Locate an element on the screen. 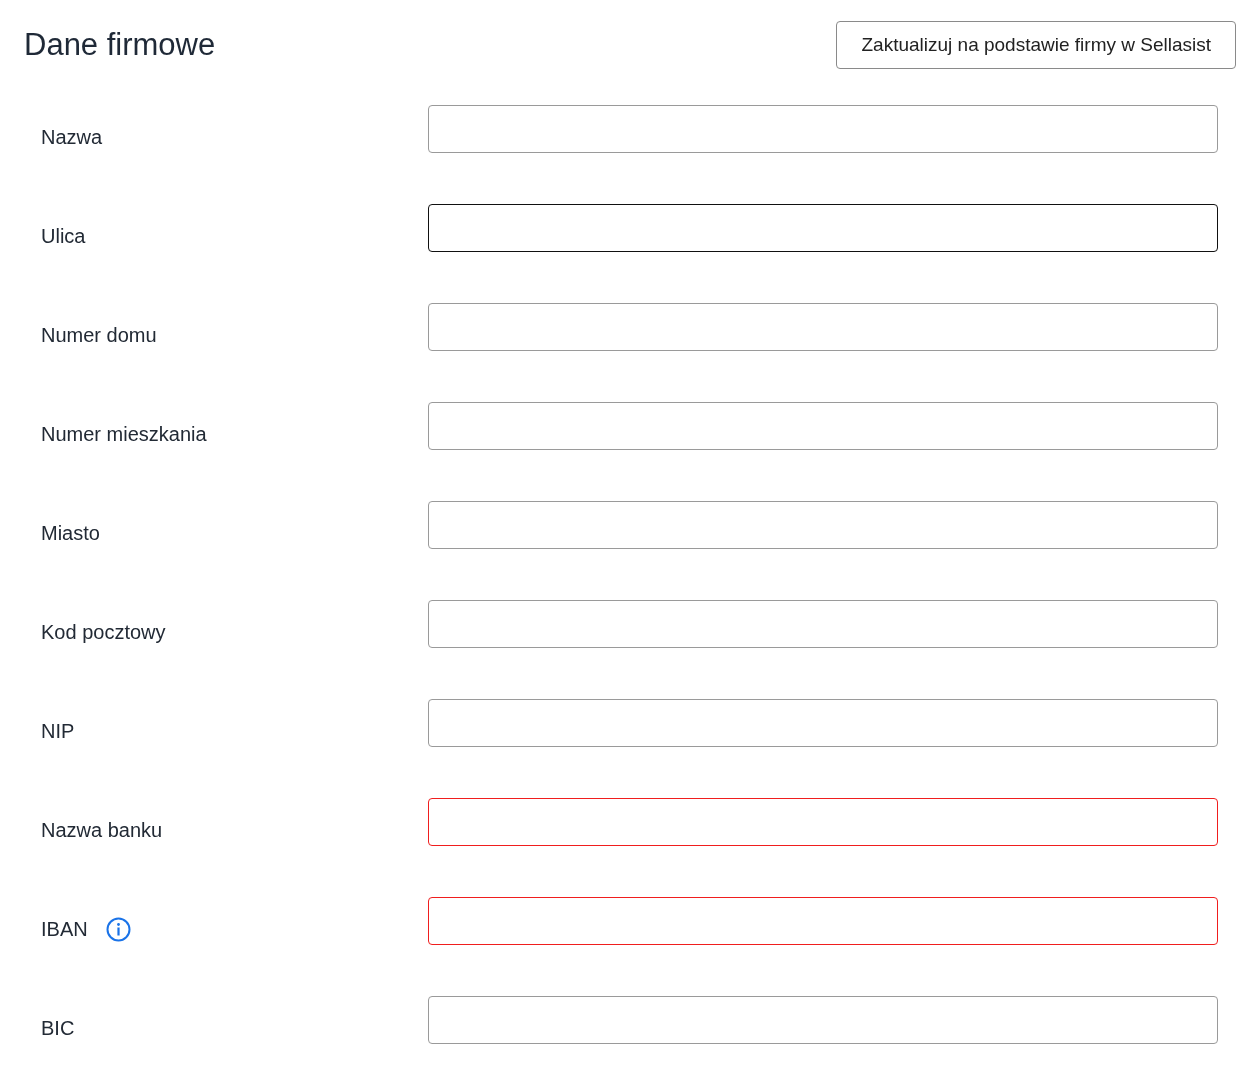  field-label: BIC is located at coordinates (58, 1028).